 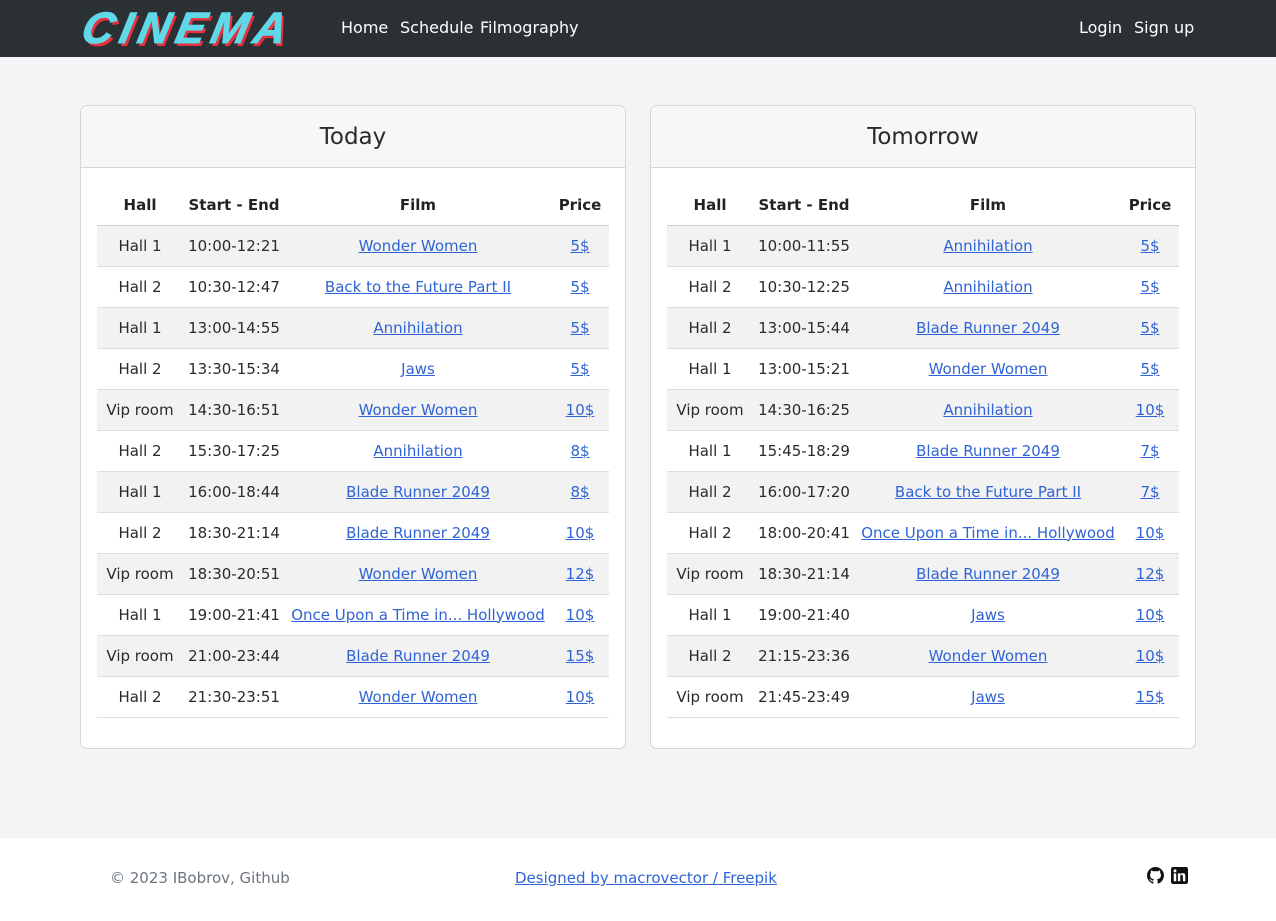 I want to click on film-cell: Jaws, so click(x=988, y=615).